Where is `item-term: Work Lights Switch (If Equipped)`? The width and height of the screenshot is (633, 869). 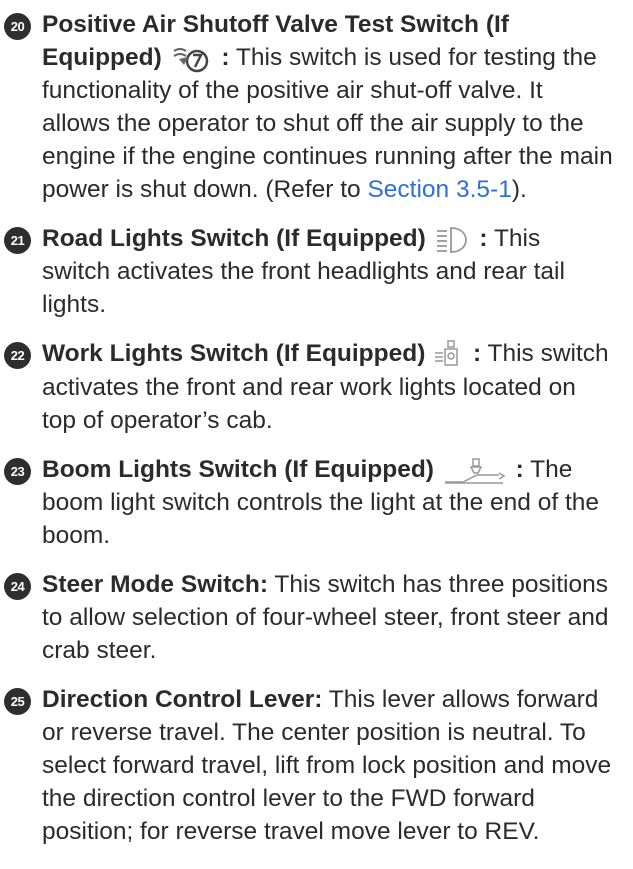
item-term: Work Lights Switch (If Equipped) is located at coordinates (234, 353).